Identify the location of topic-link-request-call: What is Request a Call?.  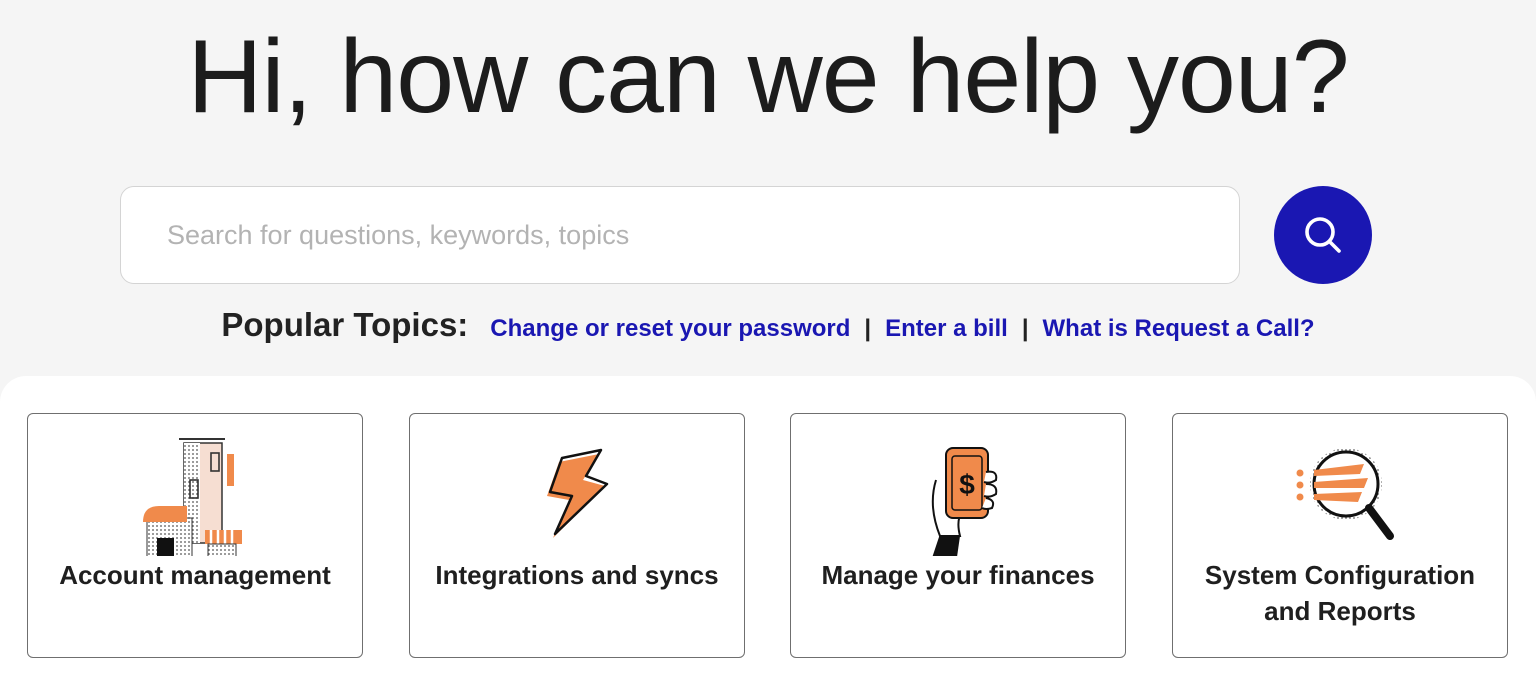
(1179, 329).